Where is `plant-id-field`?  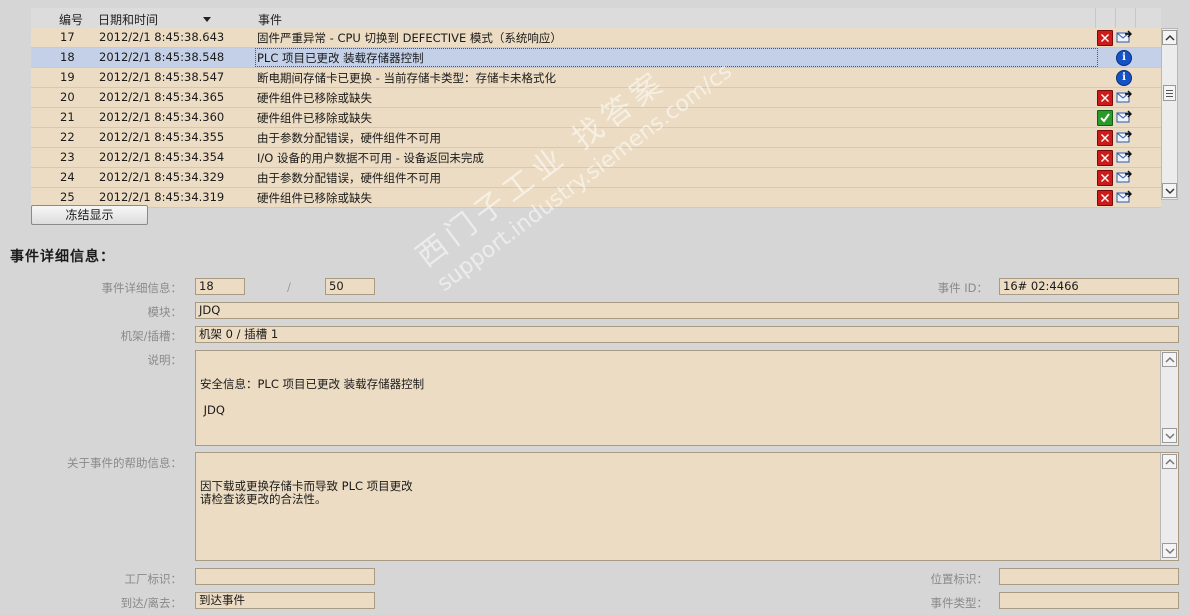 plant-id-field is located at coordinates (285, 576).